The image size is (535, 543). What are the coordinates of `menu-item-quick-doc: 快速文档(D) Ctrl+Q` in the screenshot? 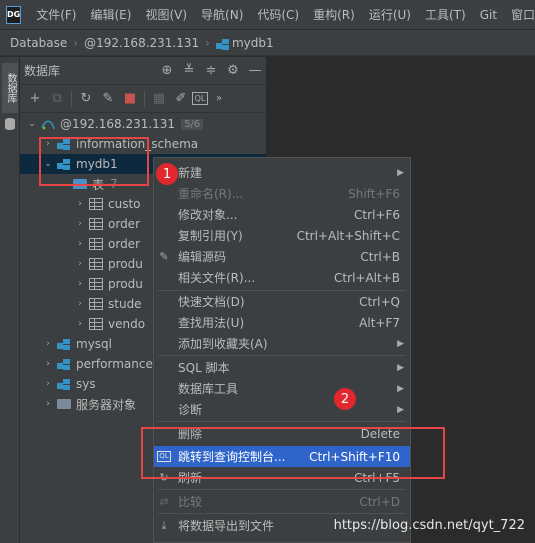 It's located at (282, 301).